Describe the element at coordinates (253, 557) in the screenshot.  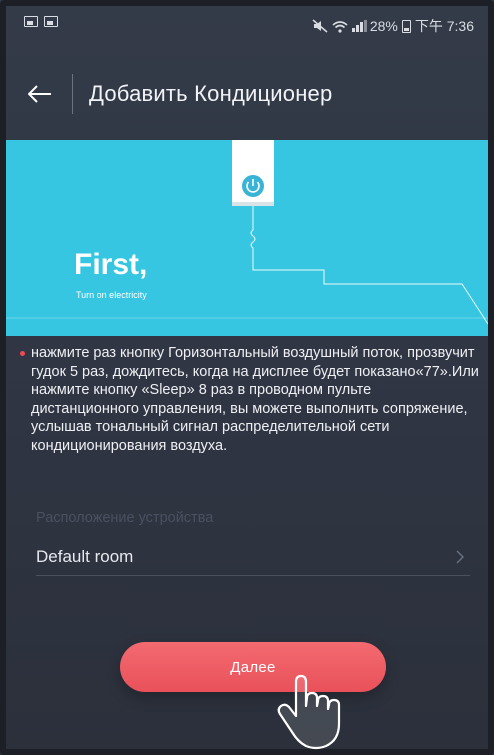
I see `room-selector: Default room` at that location.